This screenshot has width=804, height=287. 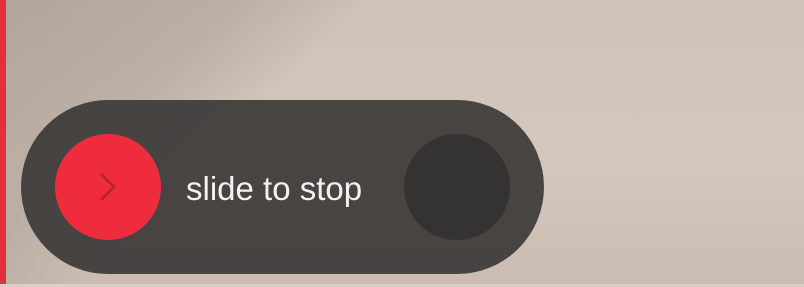 I want to click on chevron-right-icon, so click(x=108, y=187).